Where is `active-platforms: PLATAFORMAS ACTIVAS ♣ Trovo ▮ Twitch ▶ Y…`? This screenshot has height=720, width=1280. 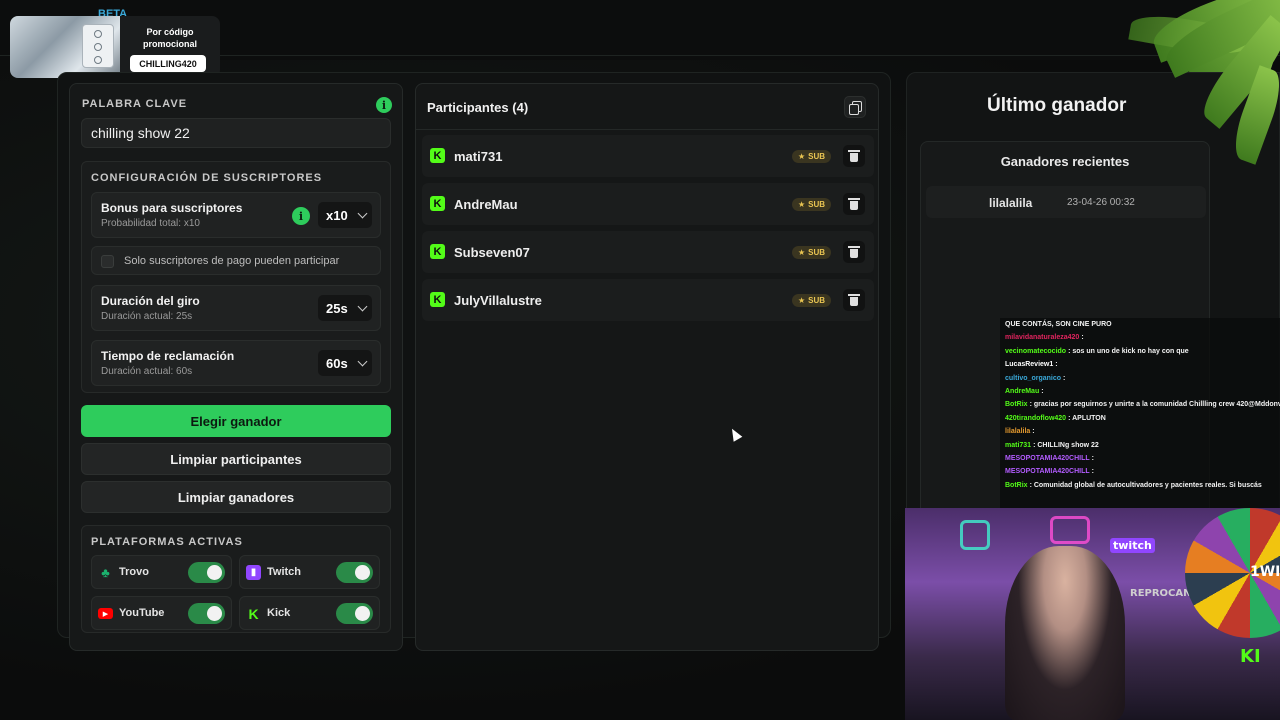 active-platforms: PLATAFORMAS ACTIVAS ♣ Trovo ▮ Twitch ▶ Y… is located at coordinates (236, 579).